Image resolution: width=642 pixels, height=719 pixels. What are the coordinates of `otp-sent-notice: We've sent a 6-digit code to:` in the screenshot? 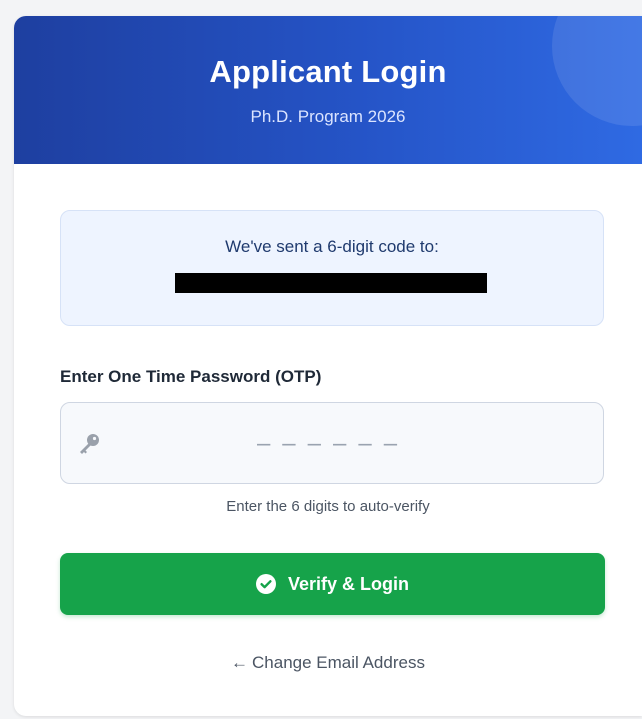 It's located at (332, 268).